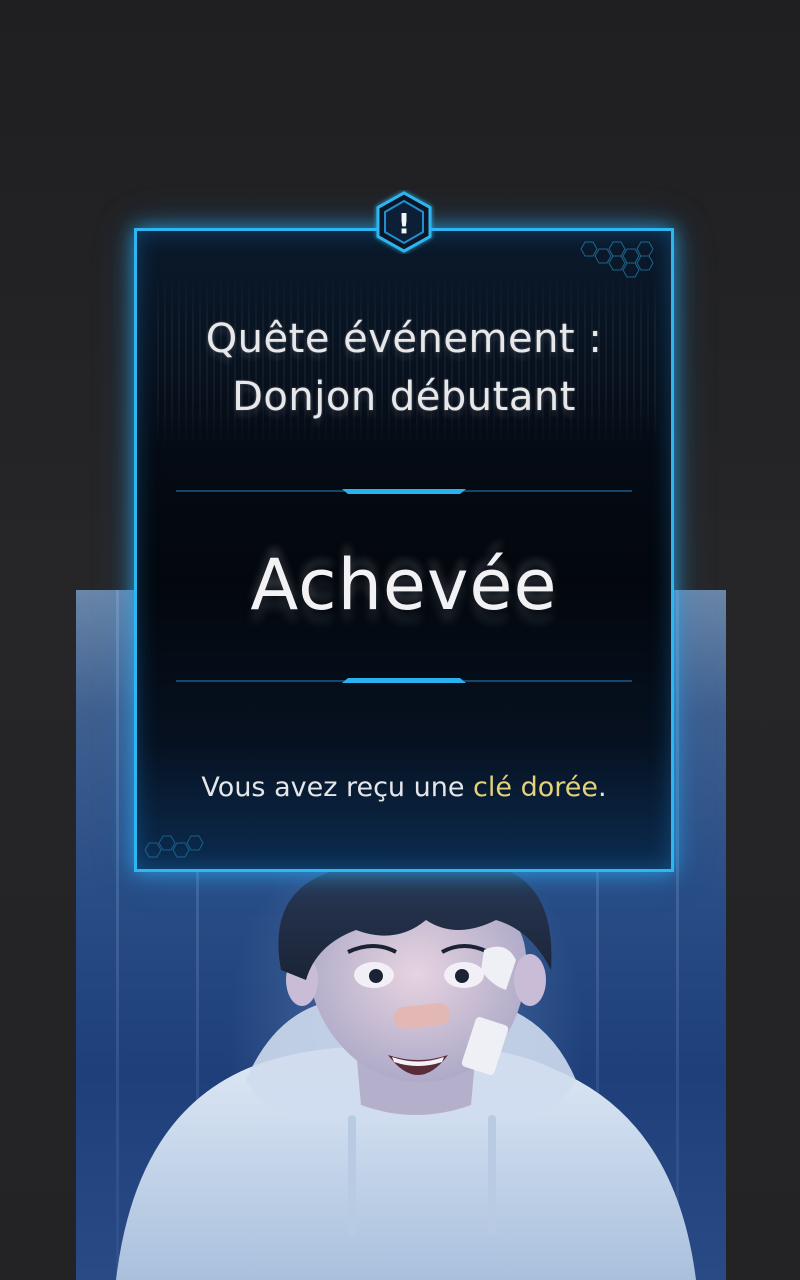  What do you see at coordinates (404, 680) in the screenshot?
I see `divider-bottom` at bounding box center [404, 680].